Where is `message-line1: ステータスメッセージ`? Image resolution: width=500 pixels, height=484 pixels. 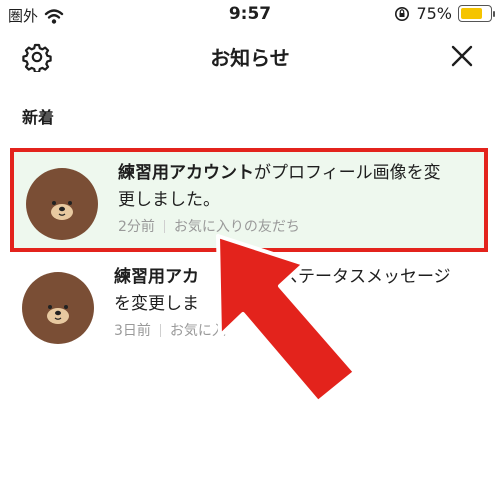
message-line1: ステータスメッセージ is located at coordinates (366, 277).